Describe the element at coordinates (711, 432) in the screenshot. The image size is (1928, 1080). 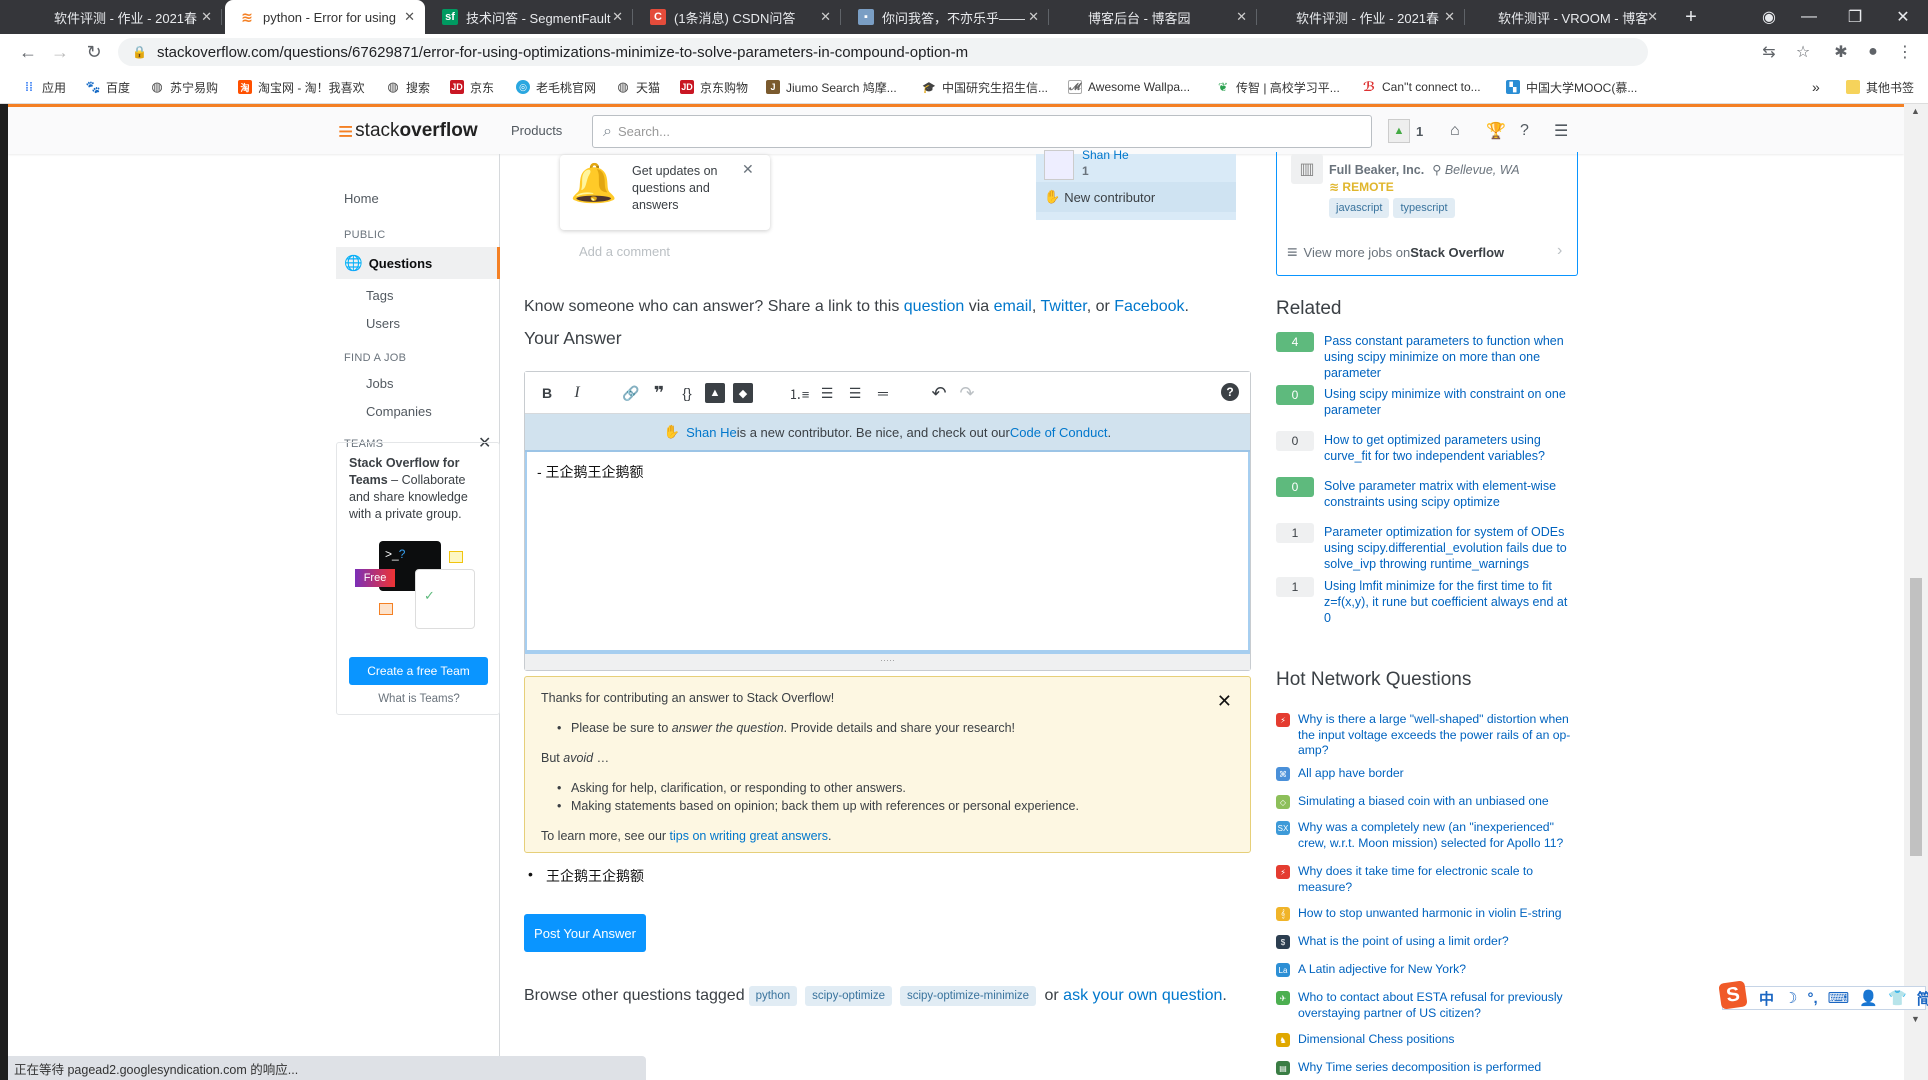
I see `contributor-name-link: Shan He` at that location.